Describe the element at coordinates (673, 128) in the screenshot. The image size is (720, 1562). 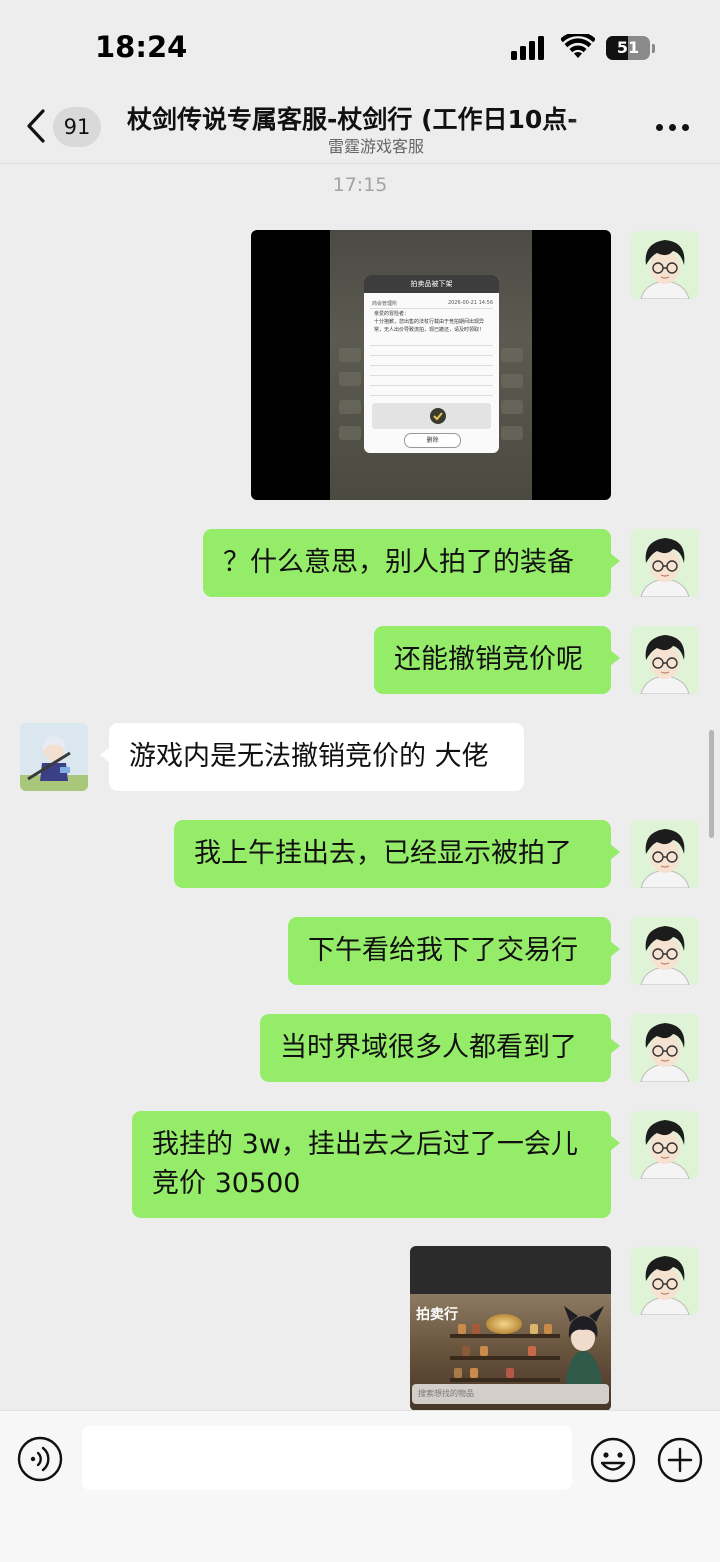
I see `more-icon` at that location.